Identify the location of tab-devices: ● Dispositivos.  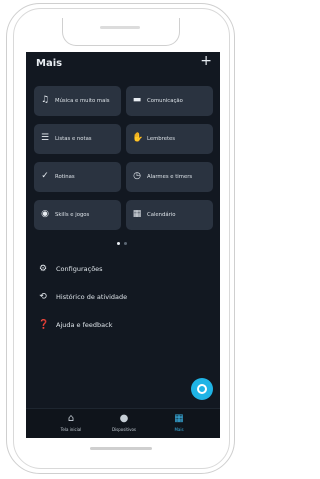
(124, 425).